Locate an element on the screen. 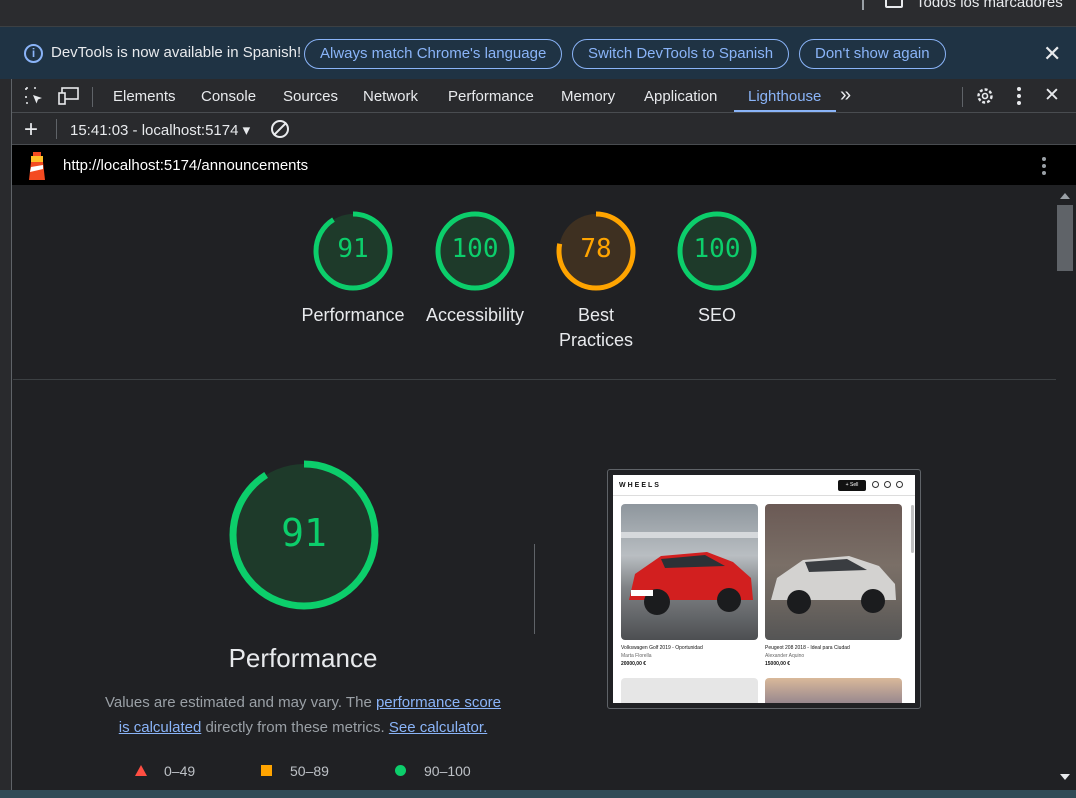 The image size is (1076, 798). score-value: 91 is located at coordinates (353, 249).